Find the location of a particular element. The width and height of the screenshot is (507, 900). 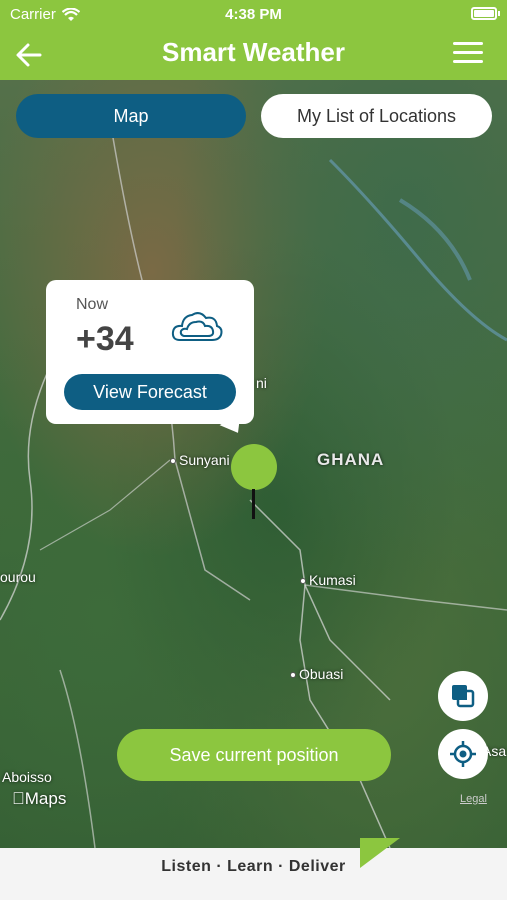

view-forecast-button: View Forecast is located at coordinates (150, 392).